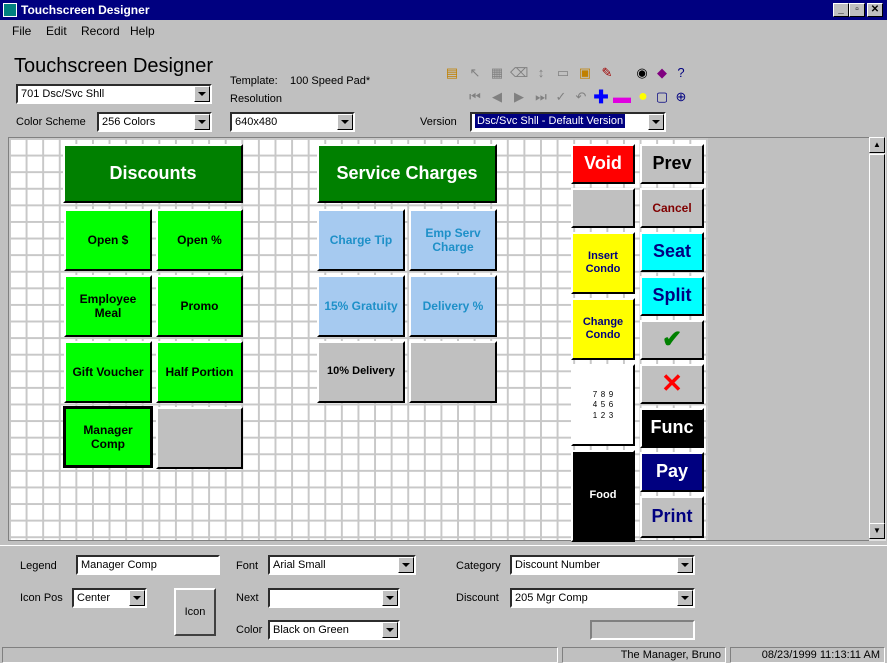  I want to click on confirm-check-icon: ✔, so click(672, 340).